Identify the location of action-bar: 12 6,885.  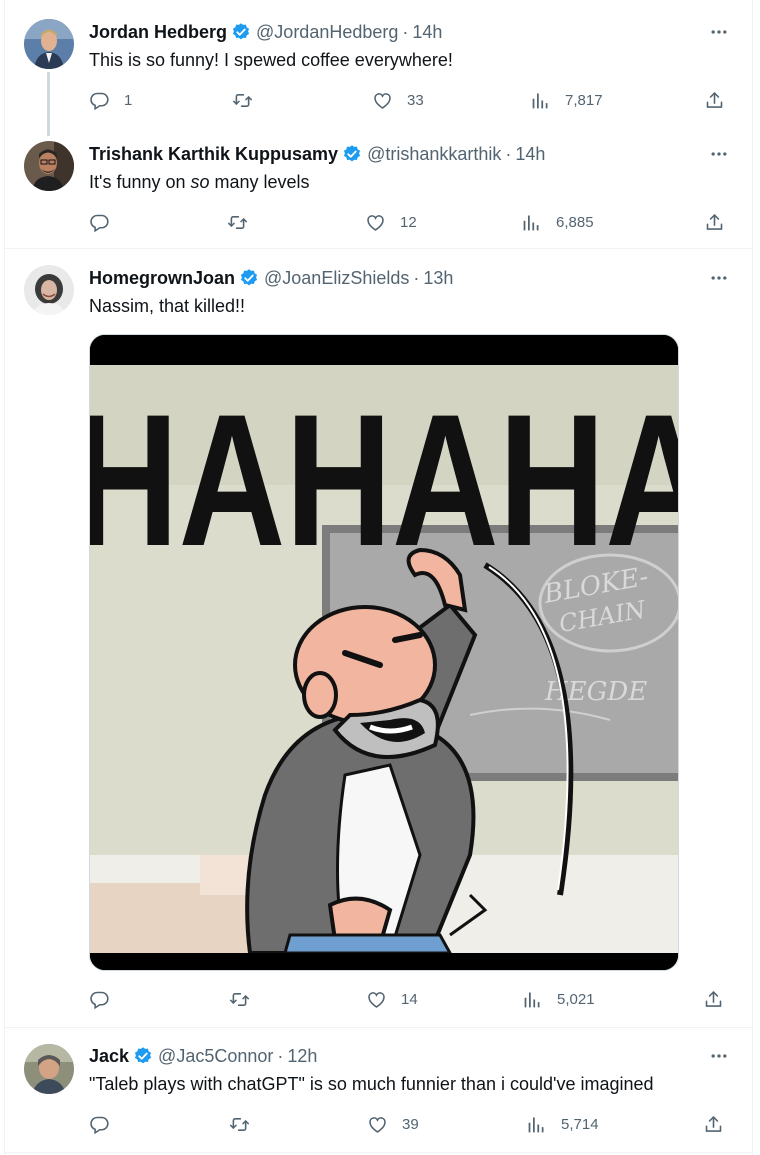
(409, 222).